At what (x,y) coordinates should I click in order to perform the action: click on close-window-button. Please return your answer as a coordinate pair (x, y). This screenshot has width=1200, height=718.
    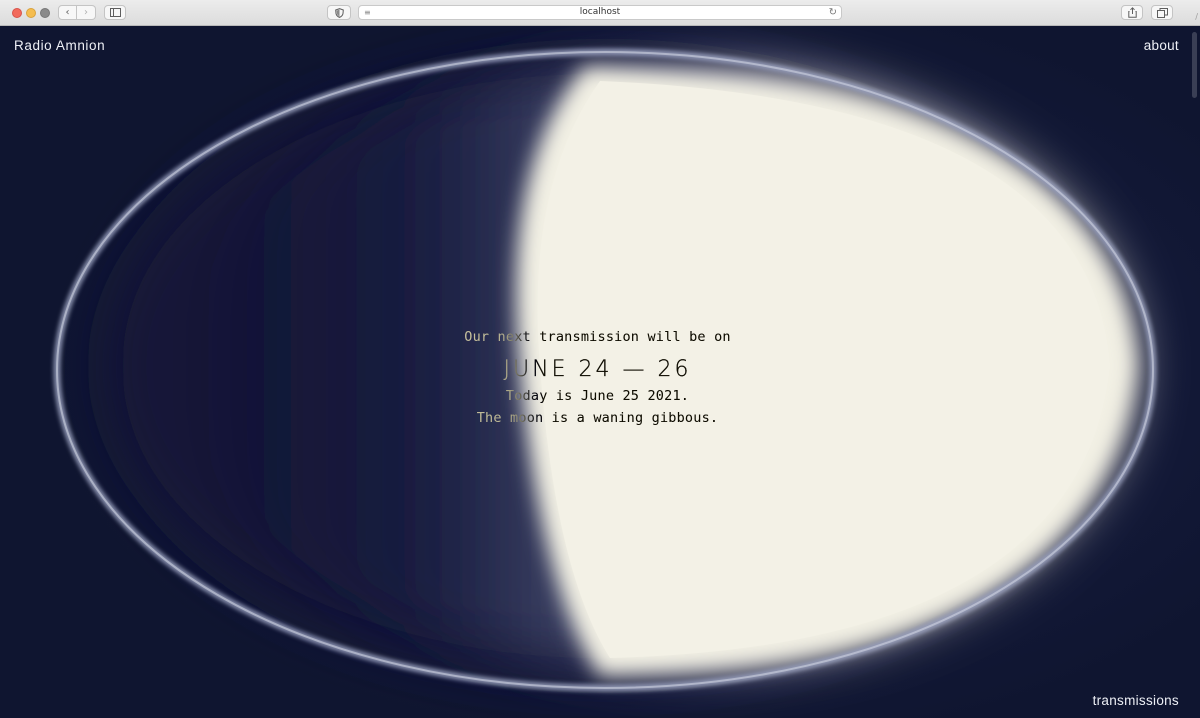
    Looking at the image, I should click on (17, 13).